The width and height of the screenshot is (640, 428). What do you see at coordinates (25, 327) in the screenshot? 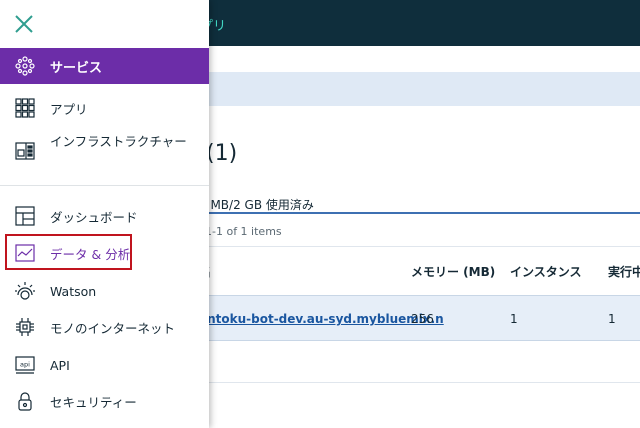
I see `iot-chip-icon` at bounding box center [25, 327].